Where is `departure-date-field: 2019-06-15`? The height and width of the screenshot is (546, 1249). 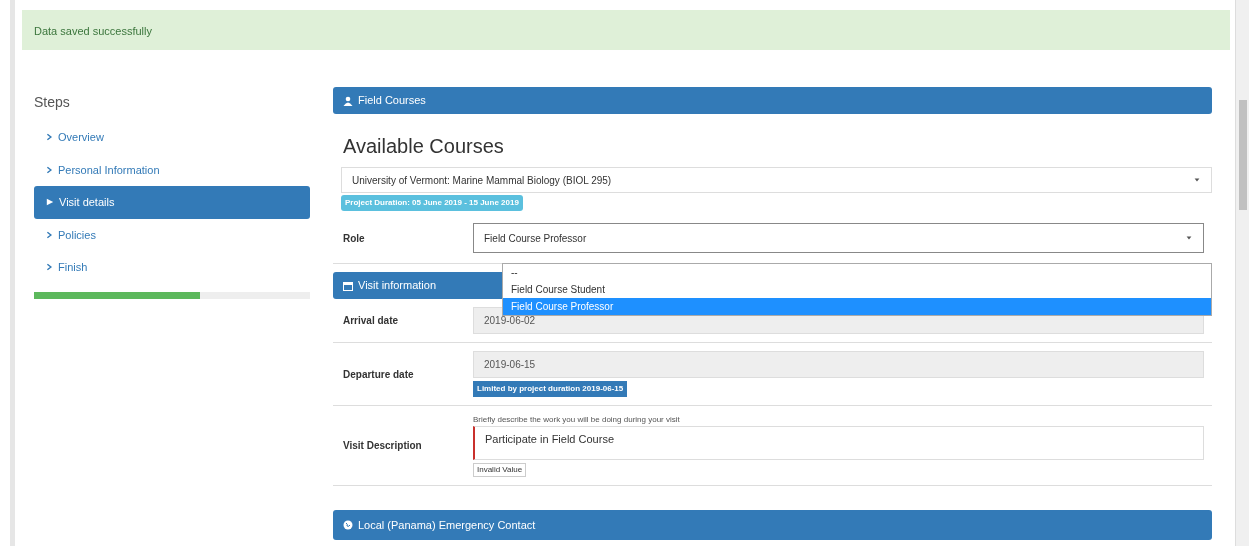
departure-date-field: 2019-06-15 is located at coordinates (838, 364).